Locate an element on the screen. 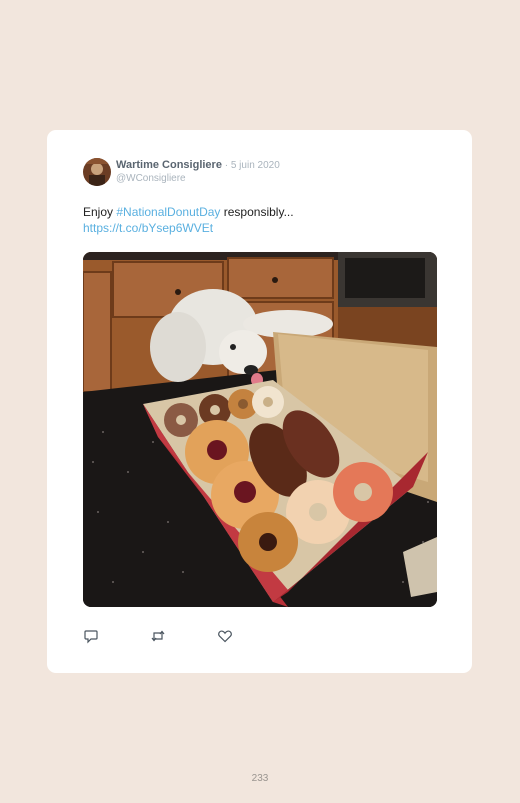  author-handle: @WConsigliere is located at coordinates (198, 178).